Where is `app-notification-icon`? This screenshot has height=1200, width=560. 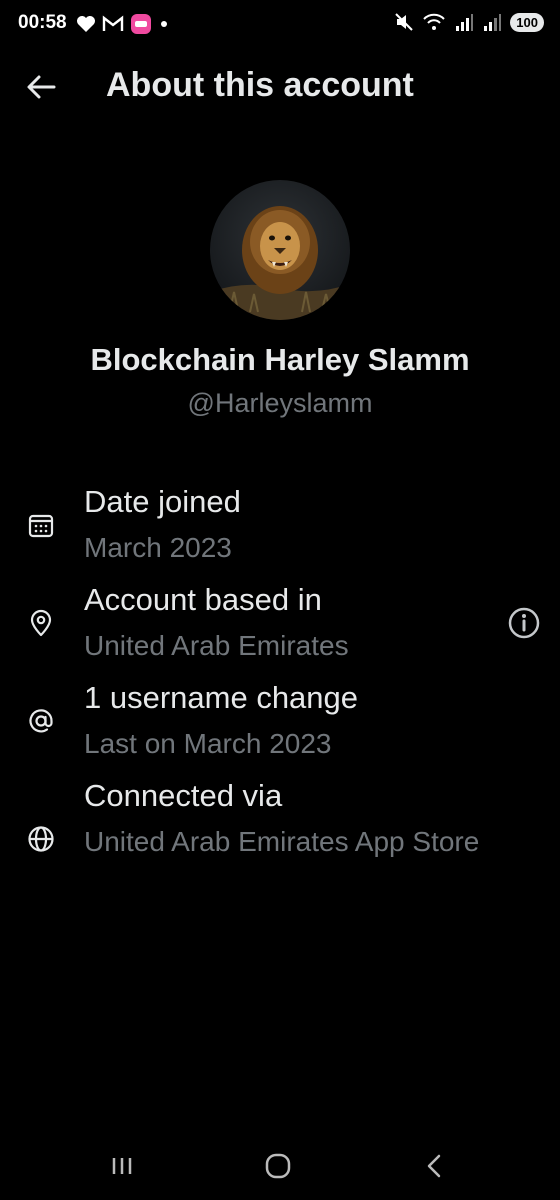
app-notification-icon is located at coordinates (141, 24).